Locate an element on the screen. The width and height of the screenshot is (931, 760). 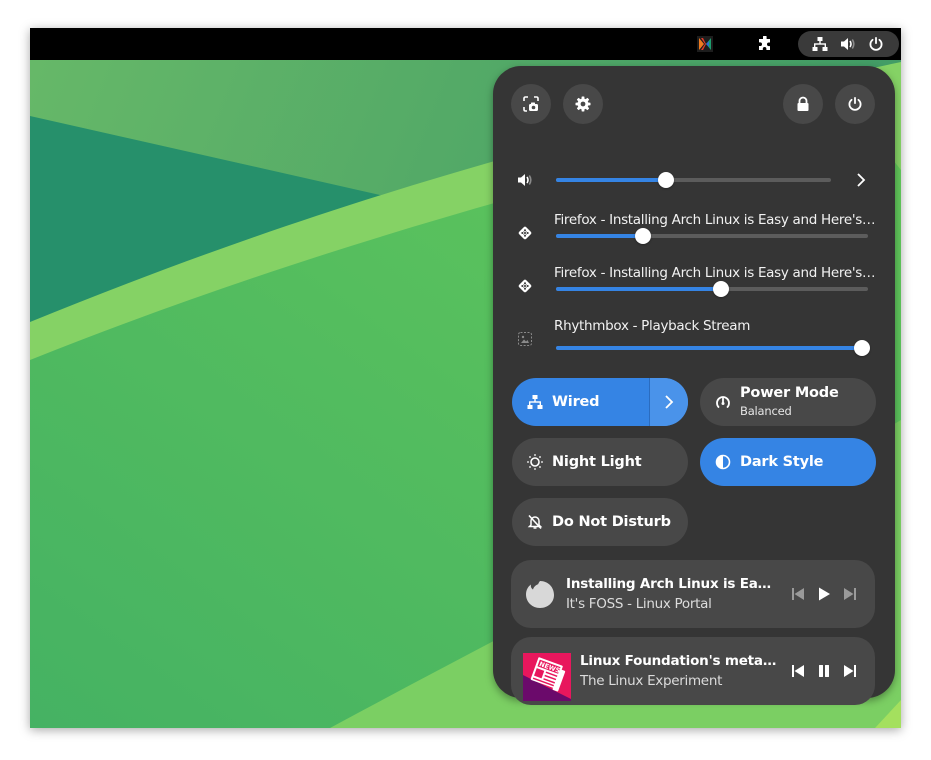
wired-toggle-label: Wired is located at coordinates (576, 402).